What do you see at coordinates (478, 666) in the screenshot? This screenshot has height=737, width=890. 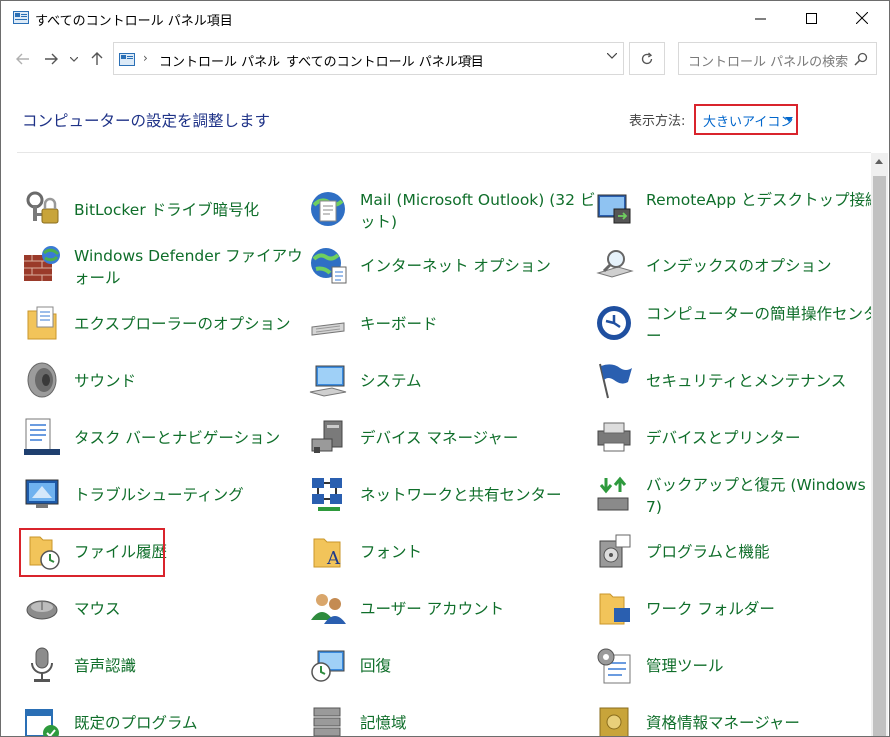 I see `item-label: 回復` at bounding box center [478, 666].